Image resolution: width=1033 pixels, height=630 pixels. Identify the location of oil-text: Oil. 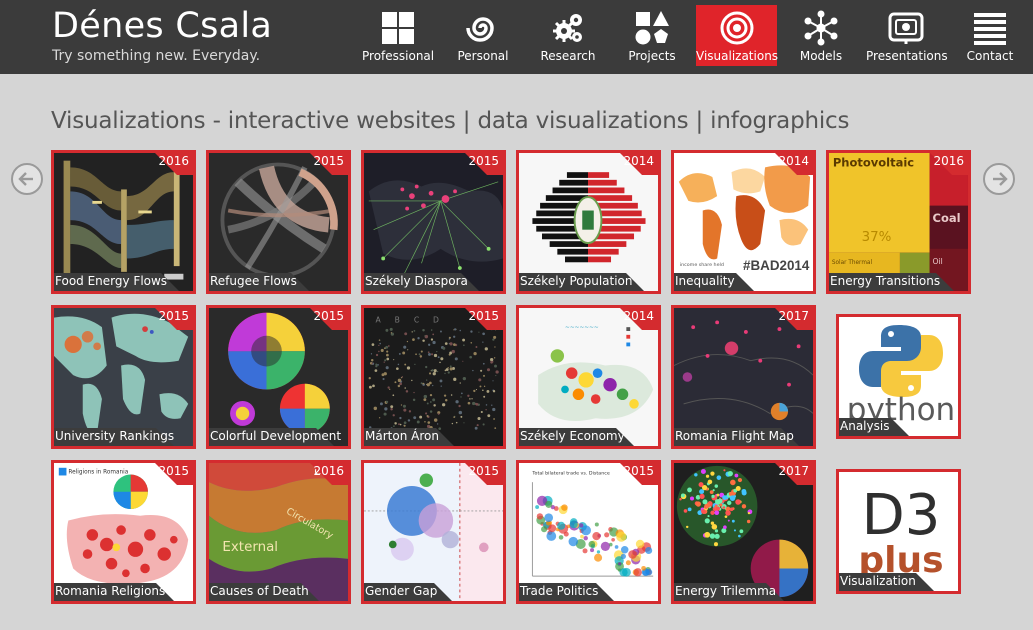
(938, 261).